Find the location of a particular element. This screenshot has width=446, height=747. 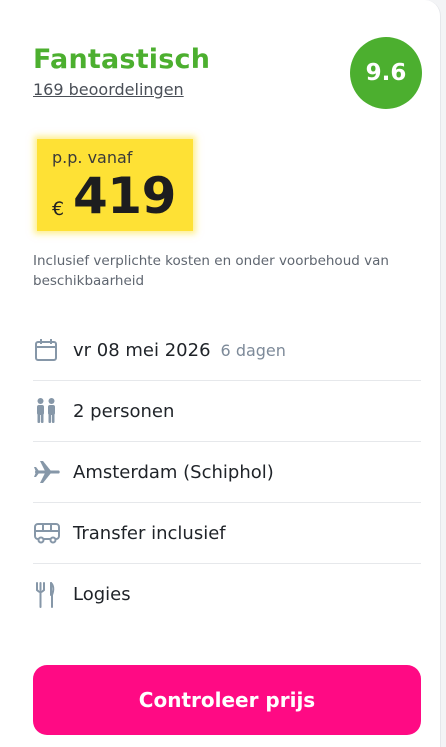

bus-icon is located at coordinates (48, 533).